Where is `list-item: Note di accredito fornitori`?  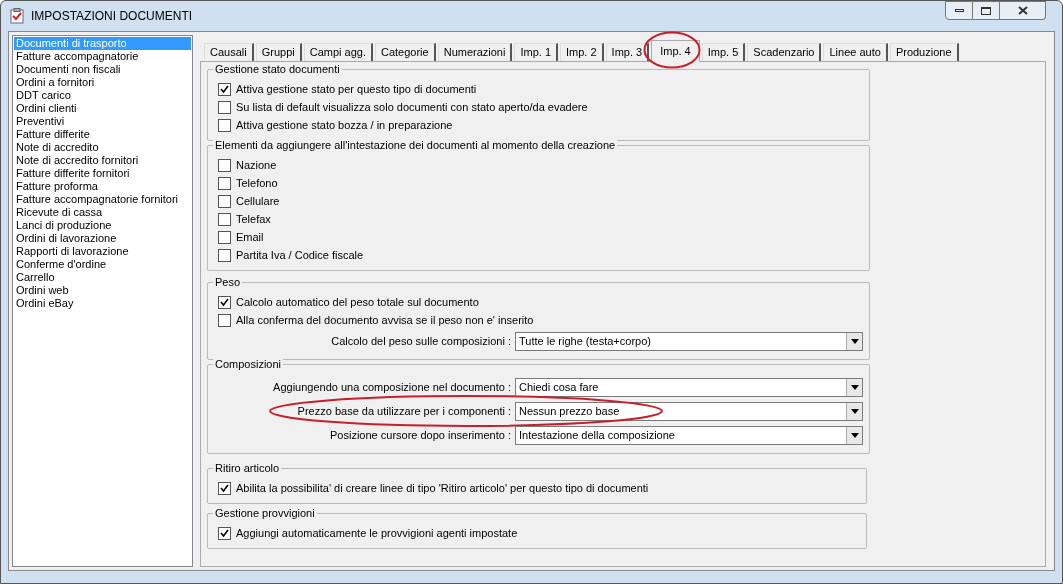 list-item: Note di accredito fornitori is located at coordinates (102, 160).